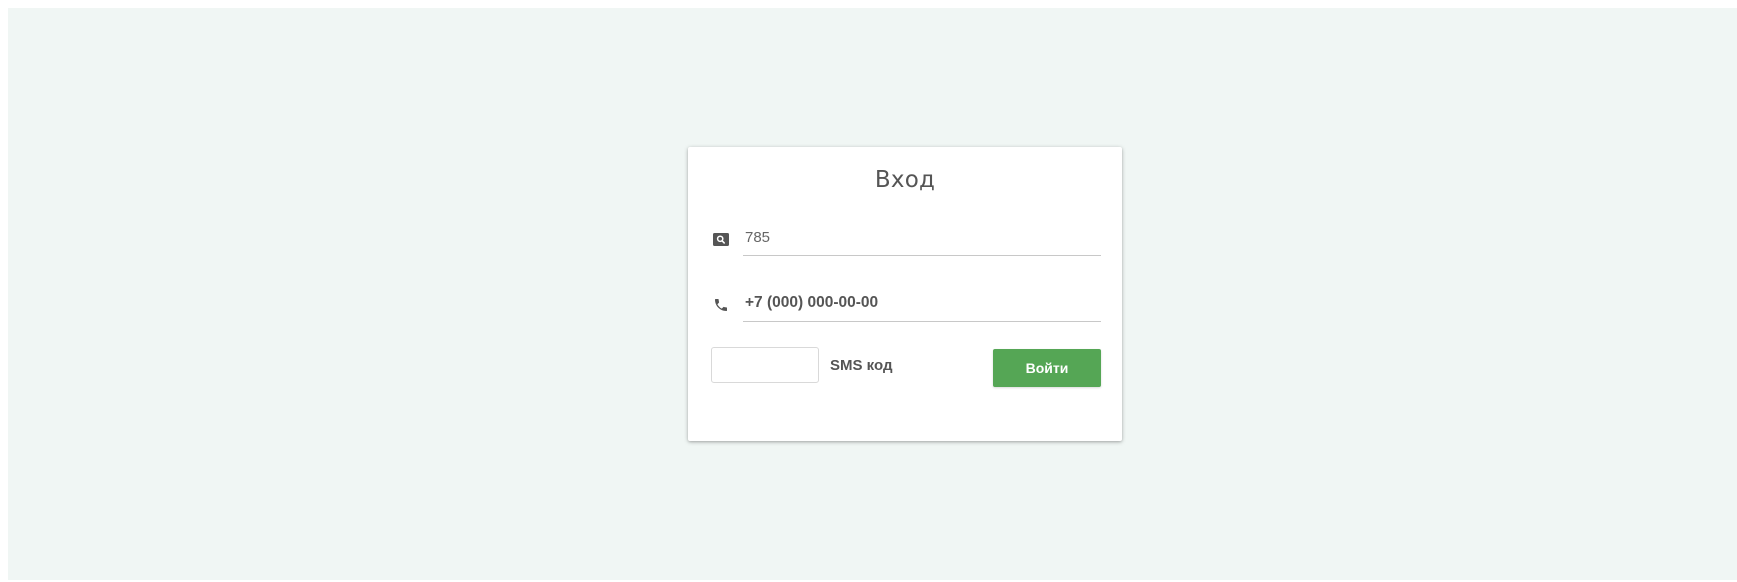 This screenshot has width=1737, height=582. What do you see at coordinates (765, 365) in the screenshot?
I see `sms-code-input` at bounding box center [765, 365].